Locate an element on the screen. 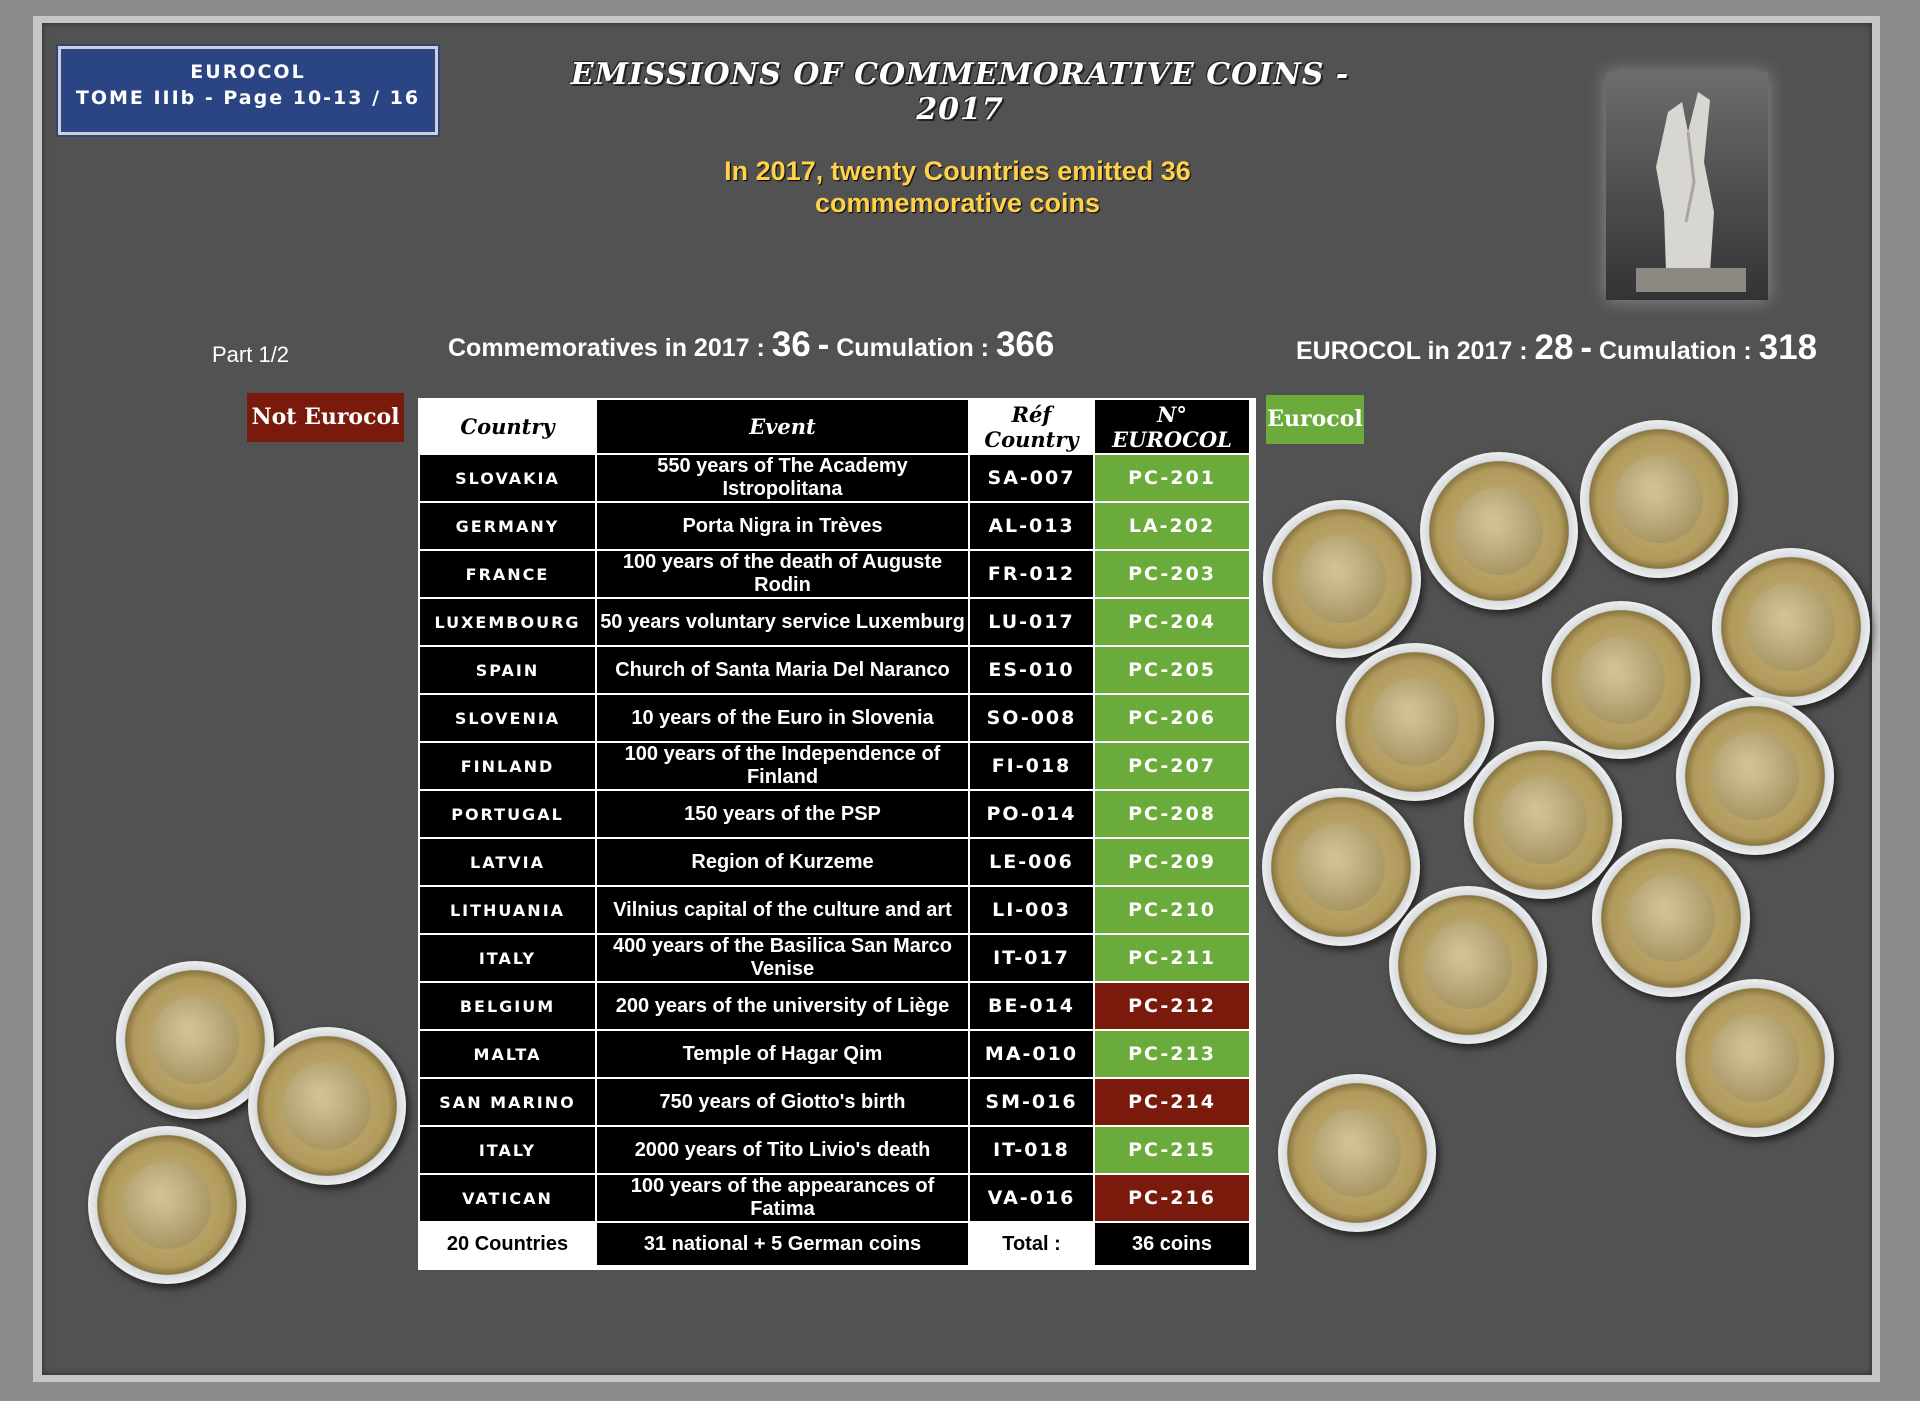  eurocol-value: 28 is located at coordinates (1554, 347).